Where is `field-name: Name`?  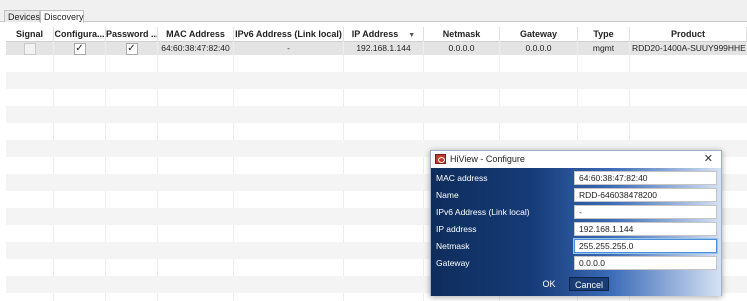
field-name: Name is located at coordinates (576, 195).